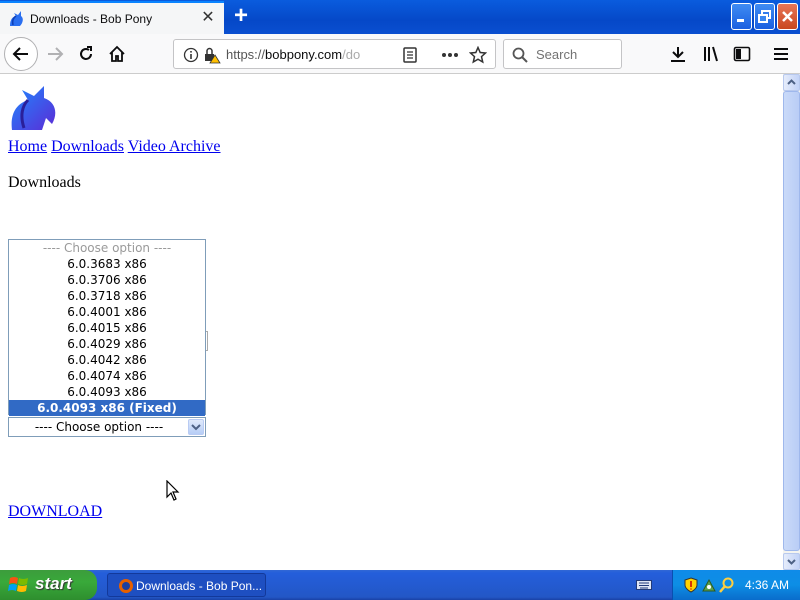  I want to click on minimize-button, so click(741, 16).